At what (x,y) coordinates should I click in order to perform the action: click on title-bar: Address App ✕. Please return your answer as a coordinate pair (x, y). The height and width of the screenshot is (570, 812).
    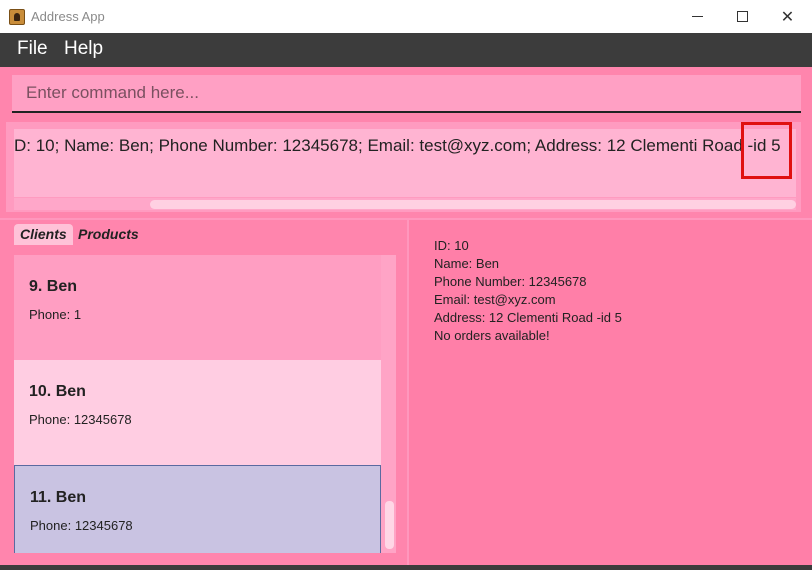
    Looking at the image, I should click on (406, 16).